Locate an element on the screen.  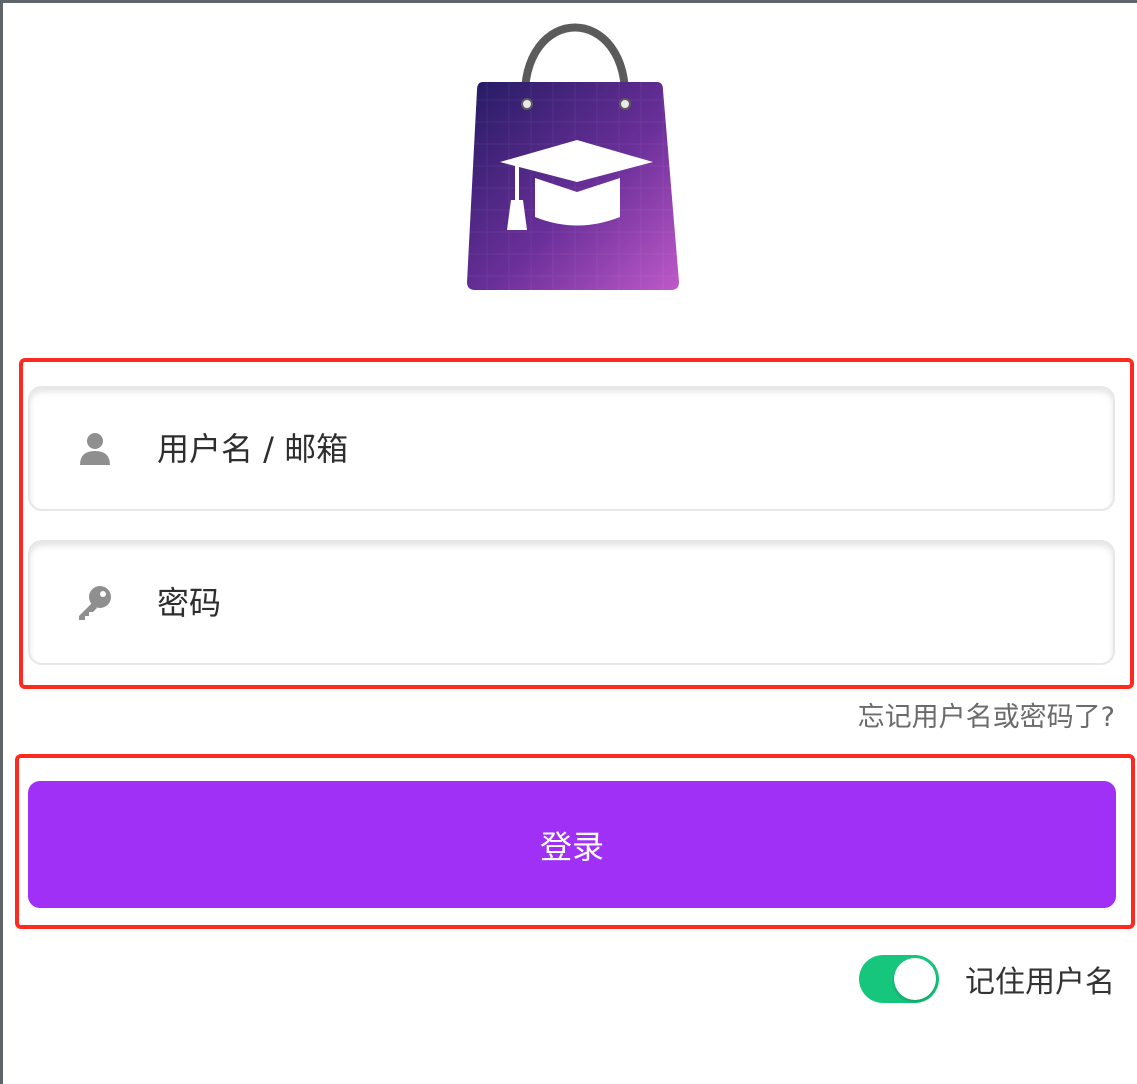
remember-toggle is located at coordinates (899, 979).